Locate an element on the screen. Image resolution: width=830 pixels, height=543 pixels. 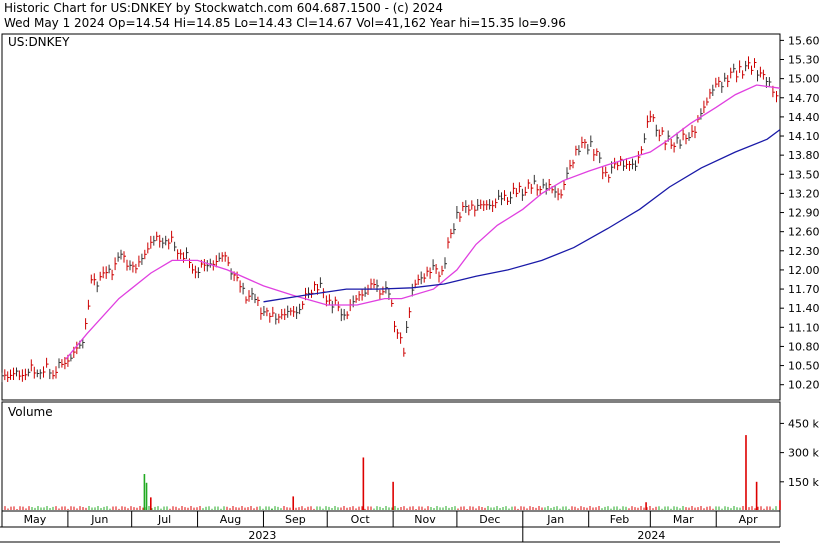
price-tick-label: 14.40 is located at coordinates (804, 117).